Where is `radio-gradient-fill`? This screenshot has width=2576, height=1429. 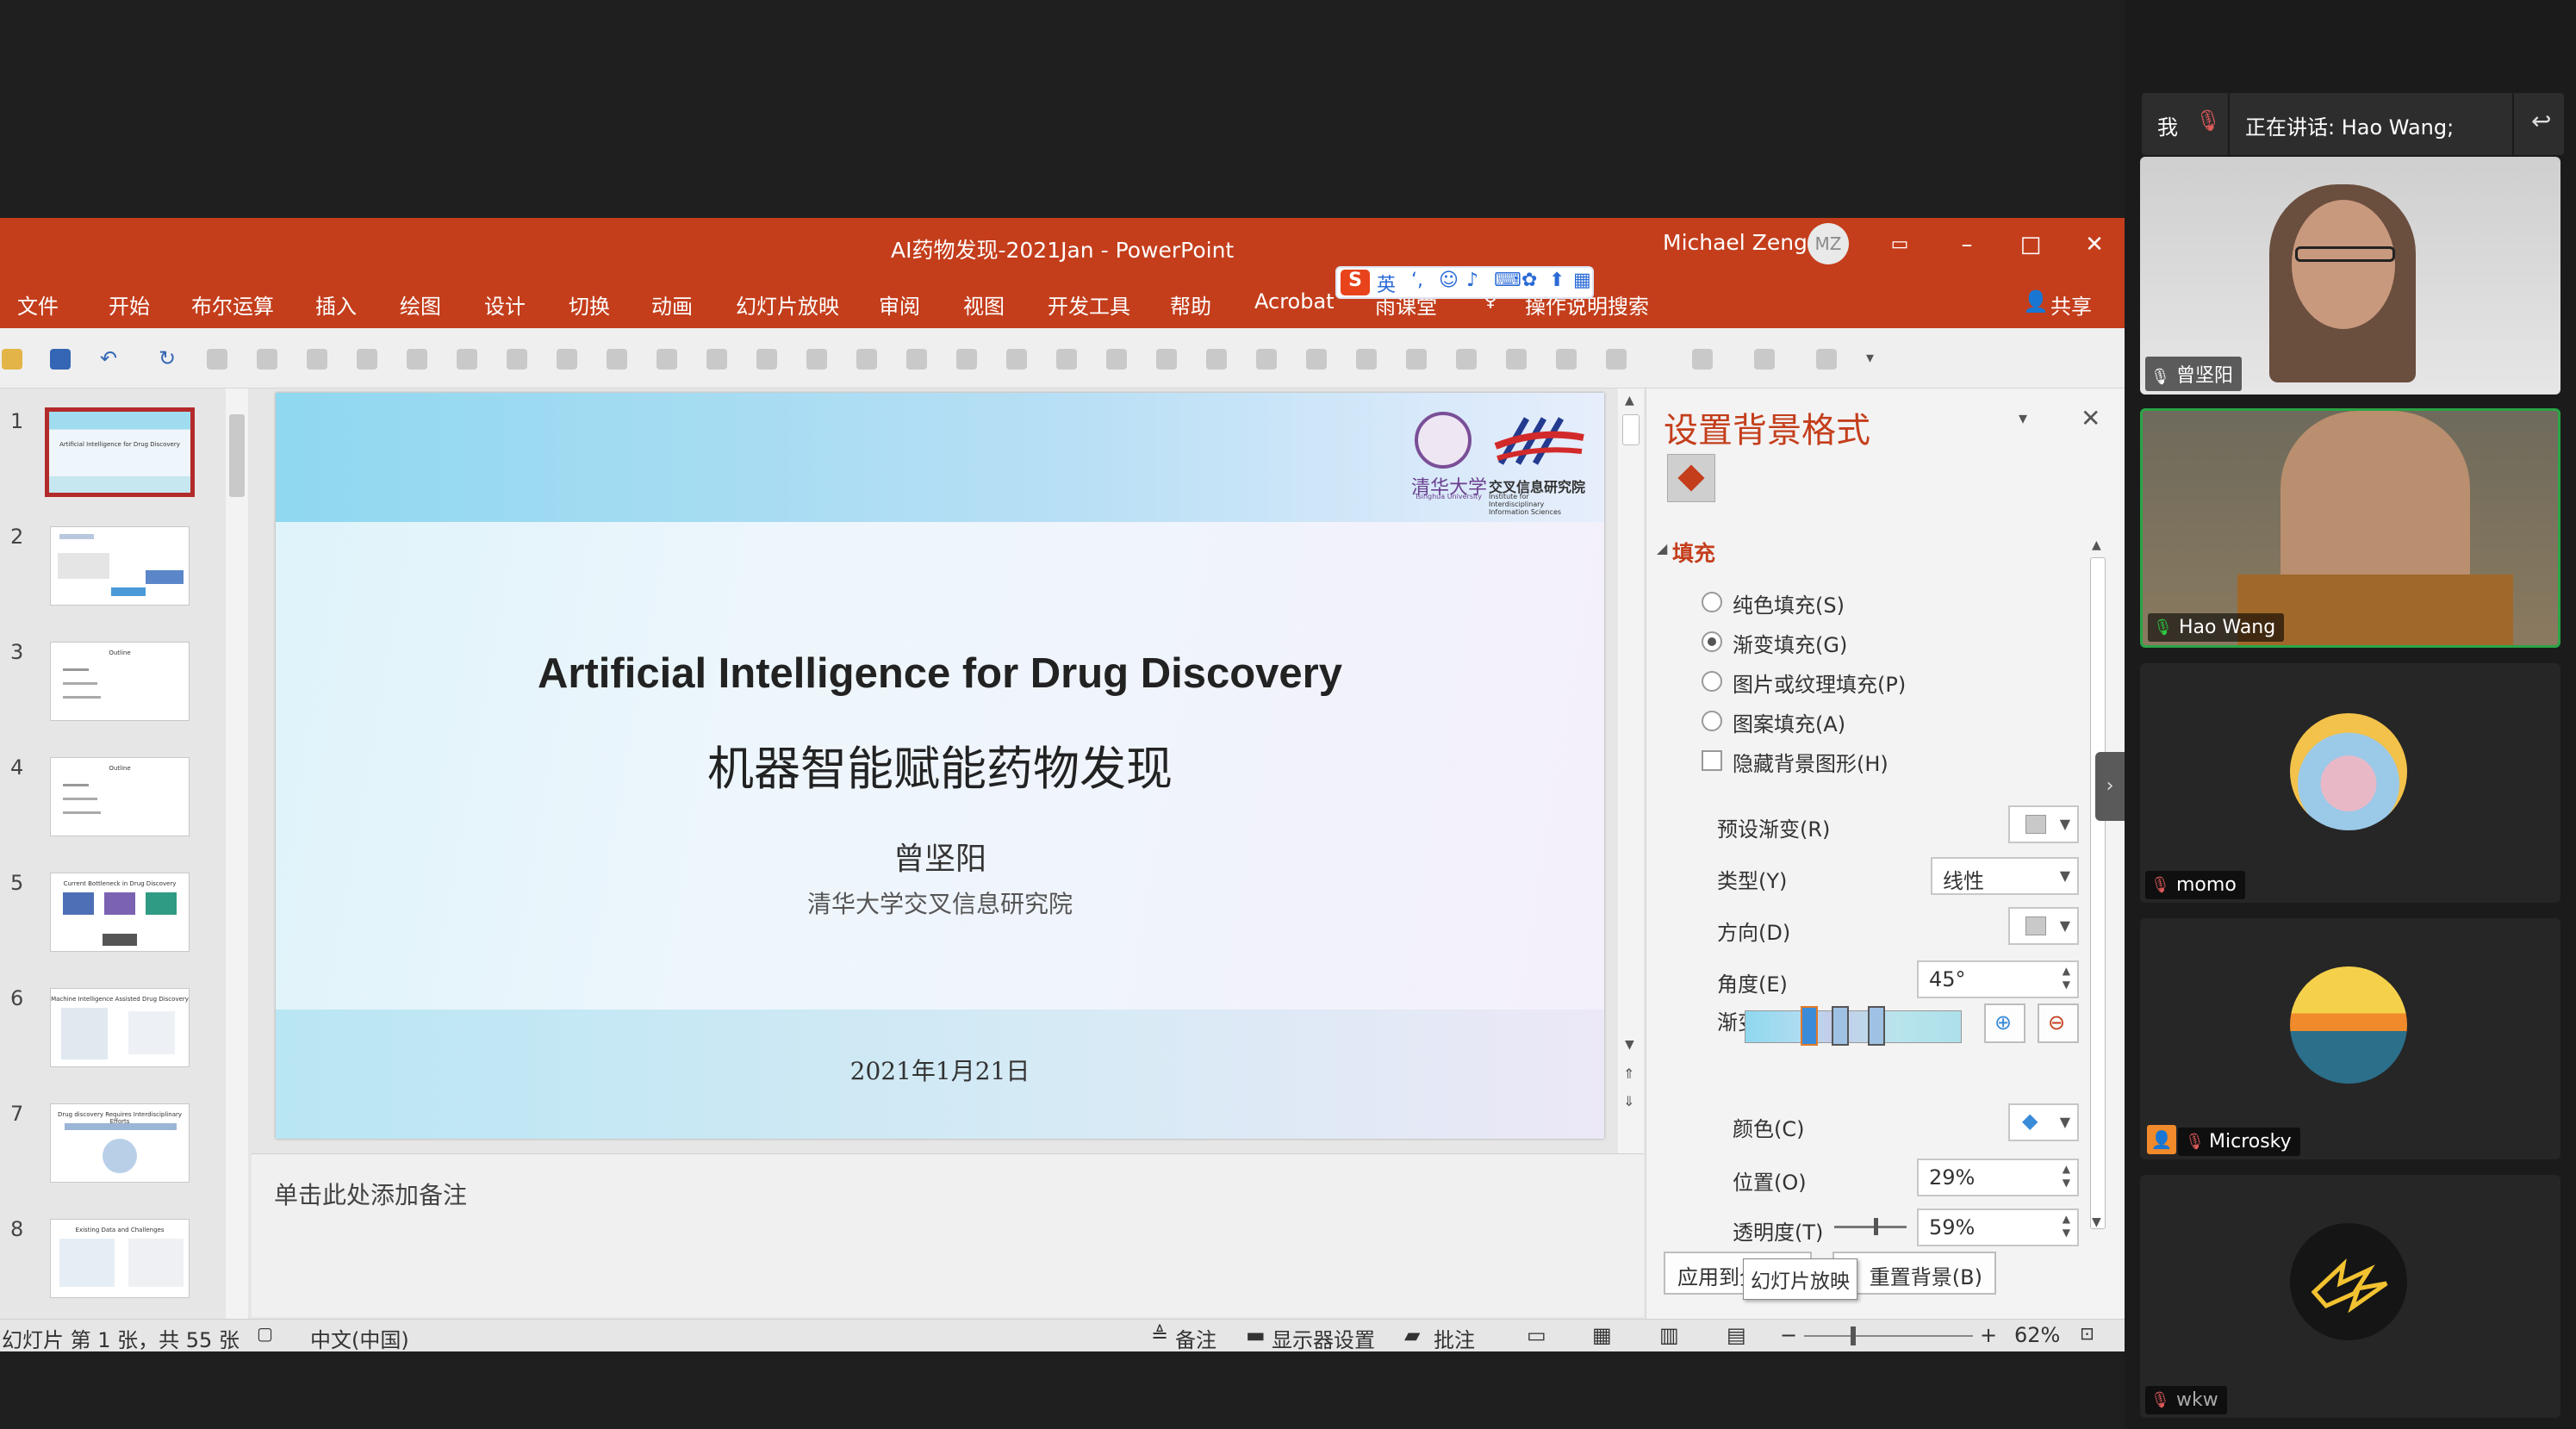 radio-gradient-fill is located at coordinates (1712, 641).